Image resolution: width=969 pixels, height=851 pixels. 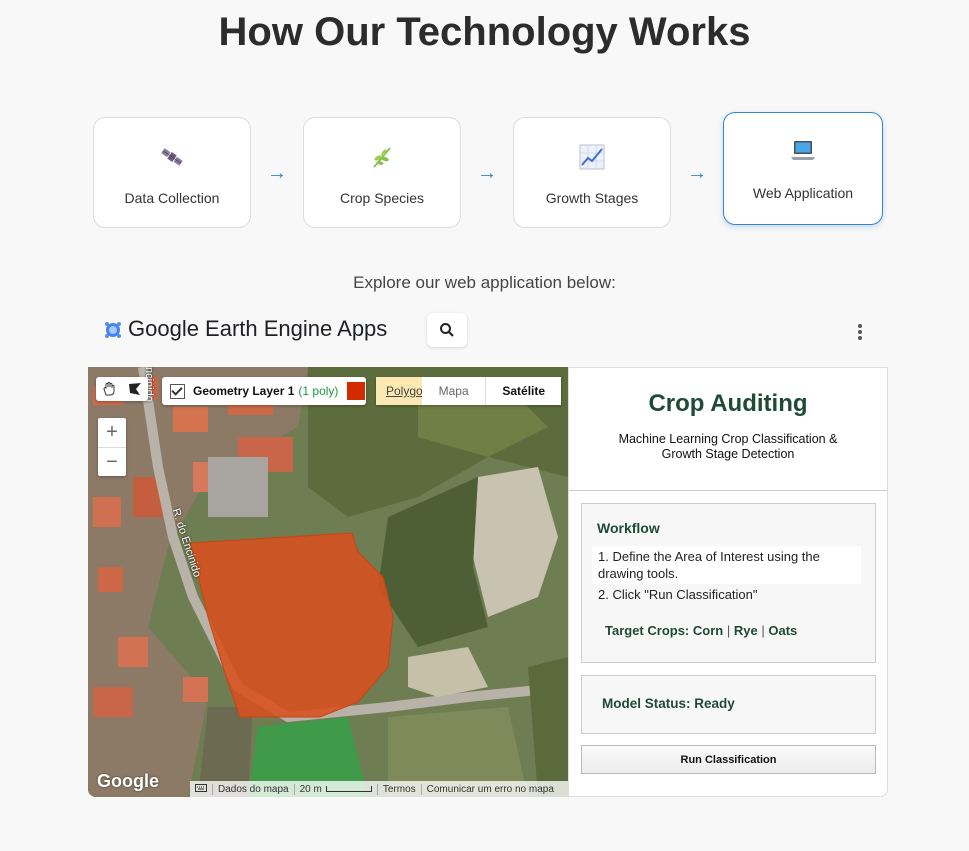 What do you see at coordinates (382, 157) in the screenshot?
I see `herb-icon` at bounding box center [382, 157].